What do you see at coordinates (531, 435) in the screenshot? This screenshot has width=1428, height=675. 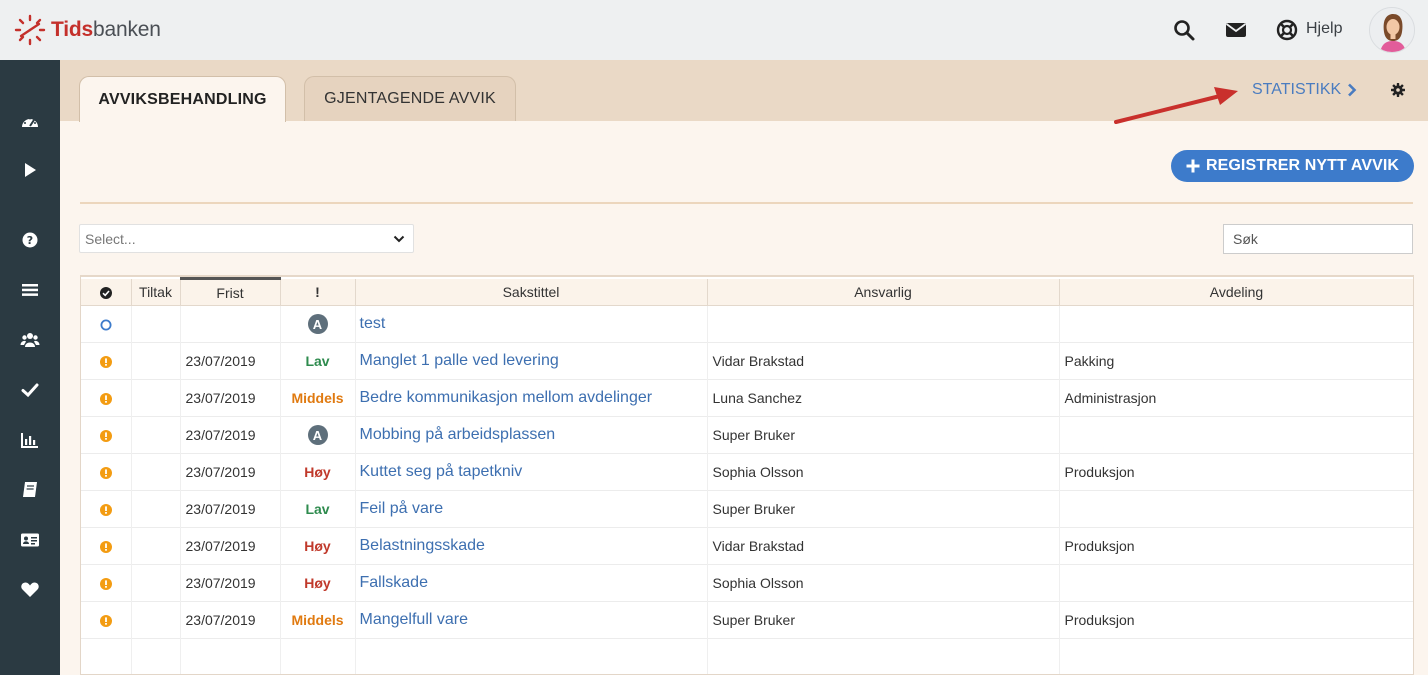 I see `case-title-link: Mobbing på arbeidsplassen` at bounding box center [531, 435].